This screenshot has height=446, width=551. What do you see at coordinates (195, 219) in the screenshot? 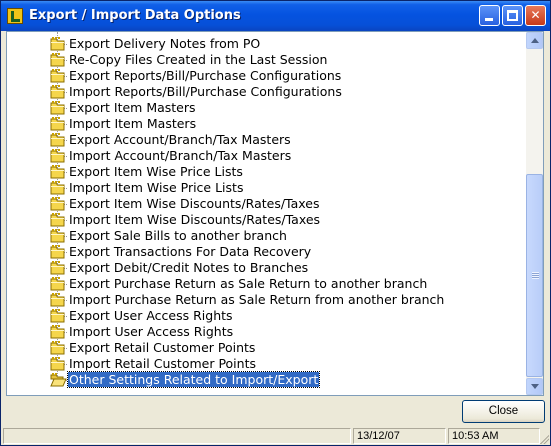
I see `tree-item-label: Import Item Wise Discounts/Rates/Taxes` at bounding box center [195, 219].